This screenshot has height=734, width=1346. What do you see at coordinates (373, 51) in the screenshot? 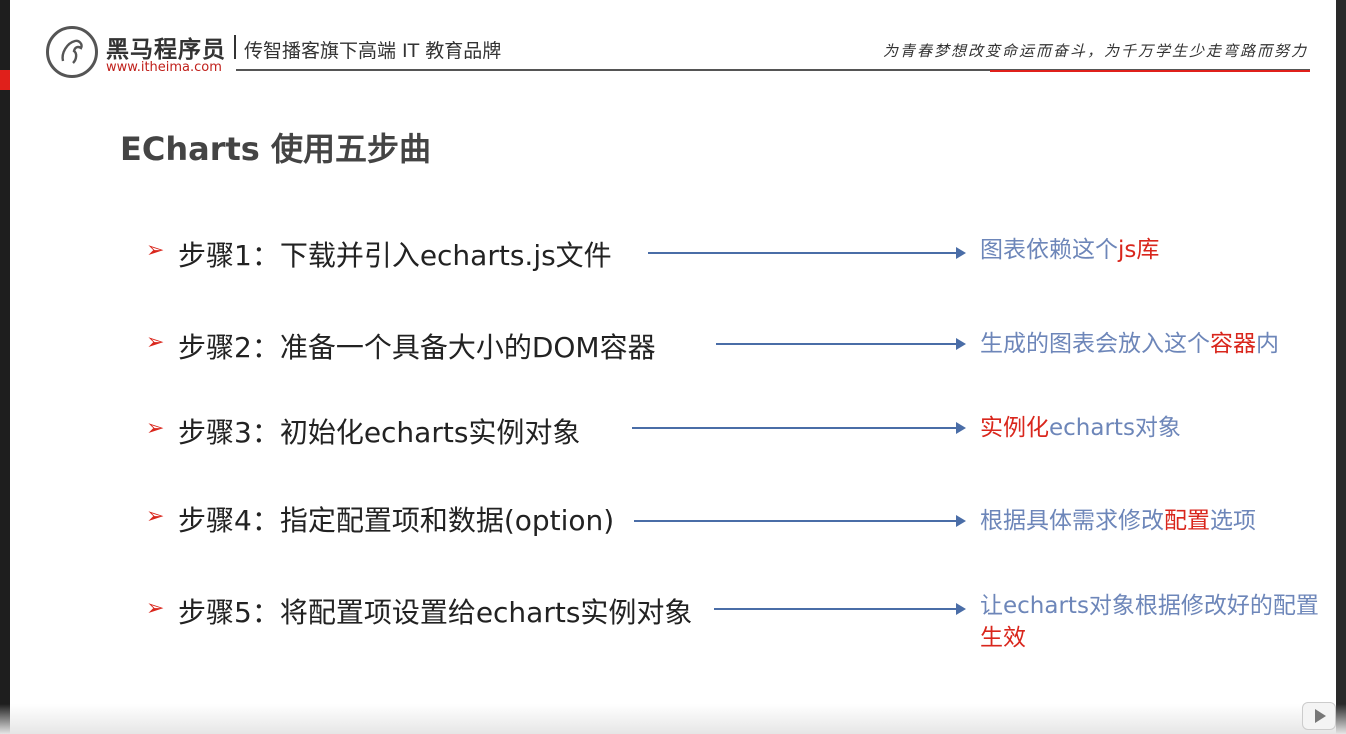
I see `brand-slogan: 传智播客旗下高端 IT 教育品牌` at bounding box center [373, 51].